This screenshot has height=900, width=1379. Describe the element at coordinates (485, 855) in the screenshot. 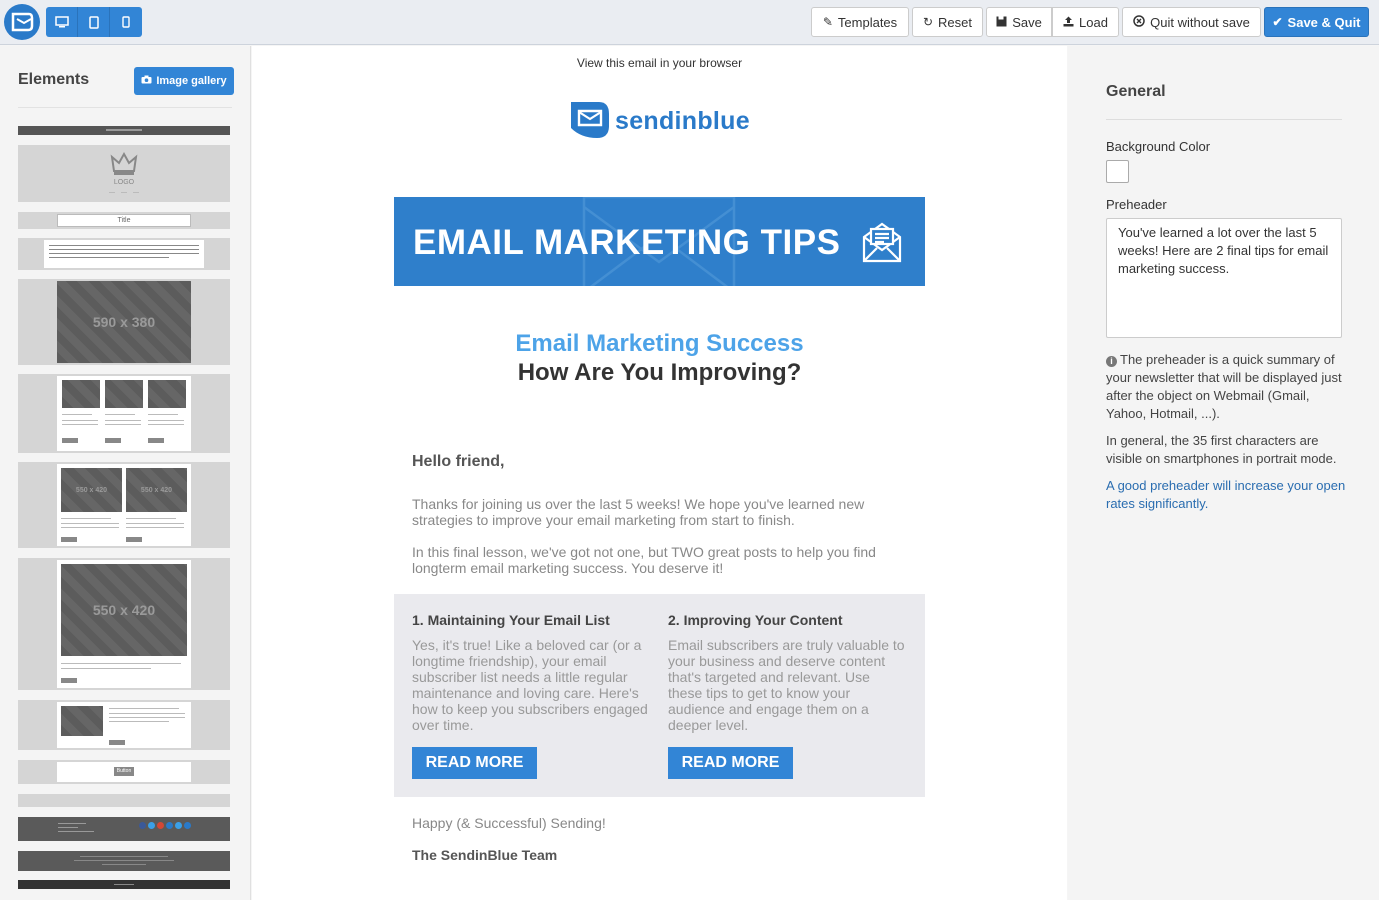

I see `email-signature: The SendinBlue Team` at that location.